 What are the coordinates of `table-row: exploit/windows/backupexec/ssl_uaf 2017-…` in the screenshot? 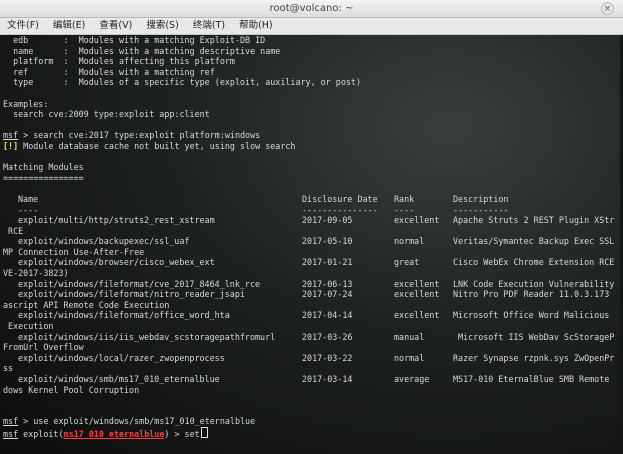 It's located at (313, 241).